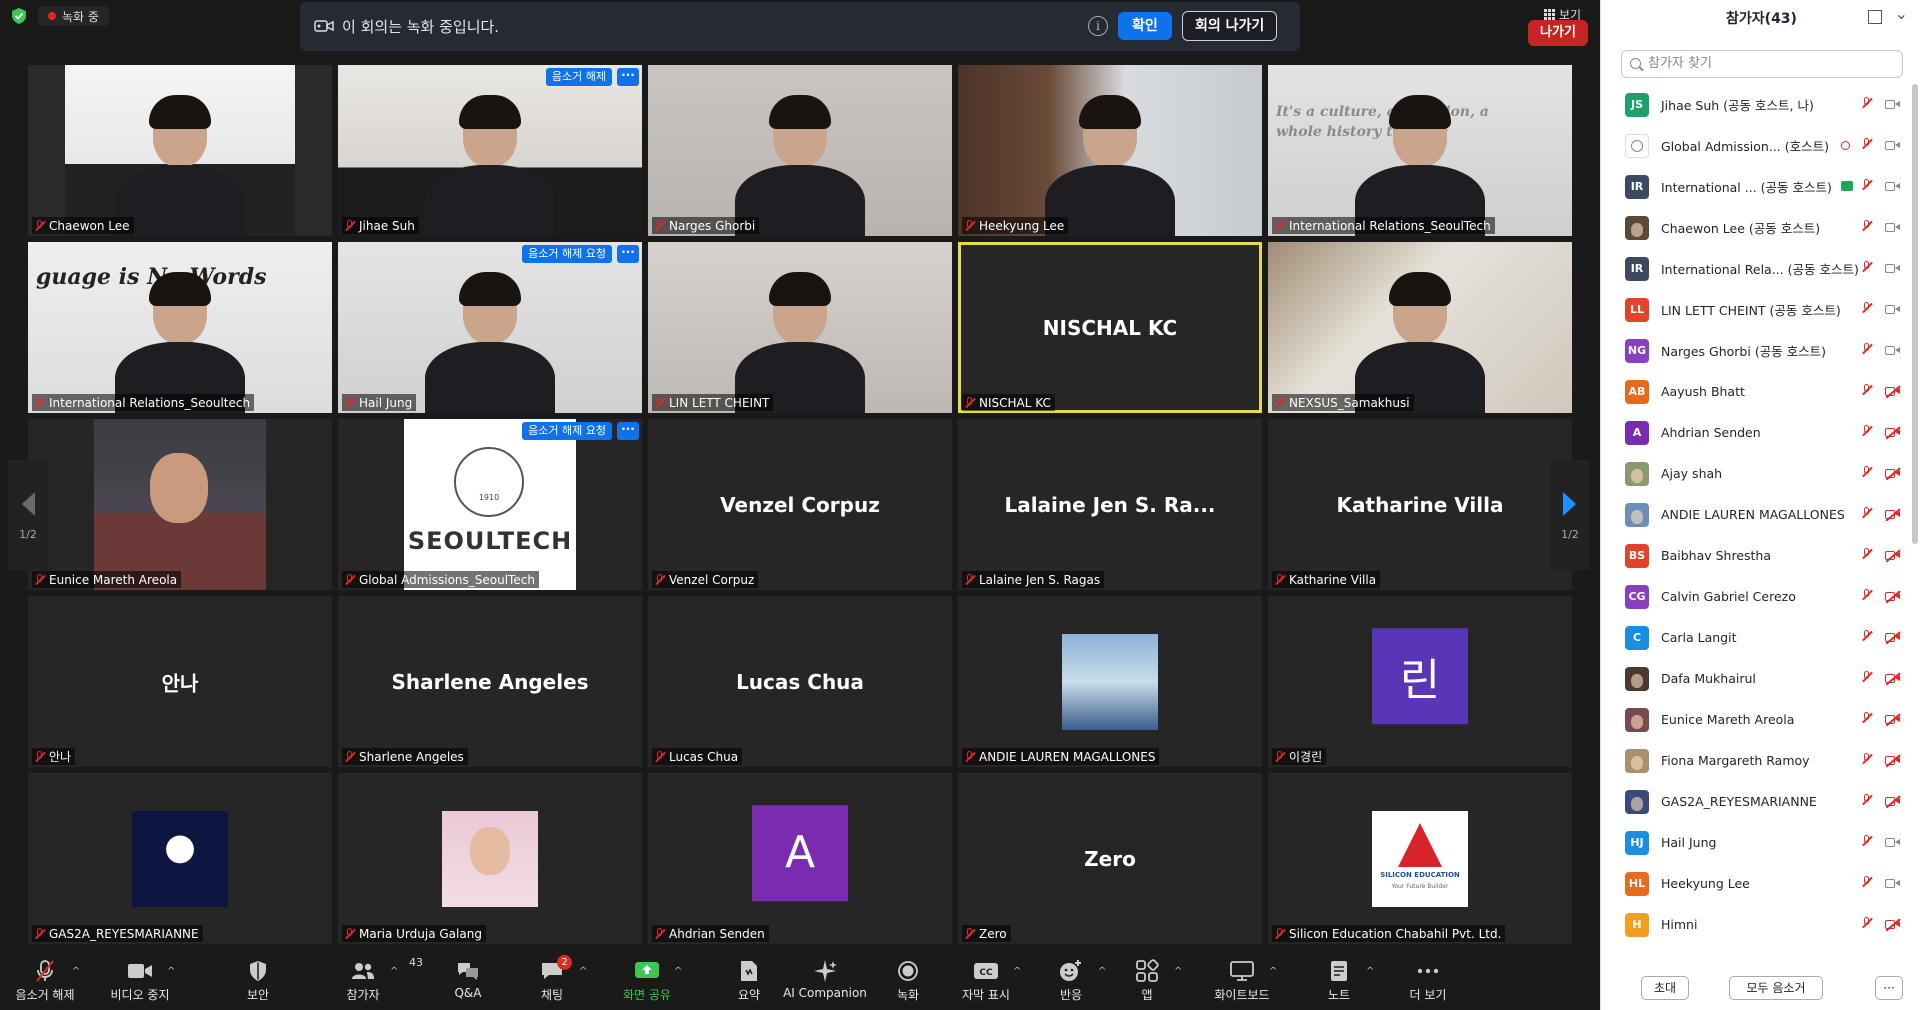  Describe the element at coordinates (1757, 514) in the screenshot. I see `participant-row: ANDIE LAUREN MAGALLONES` at that location.